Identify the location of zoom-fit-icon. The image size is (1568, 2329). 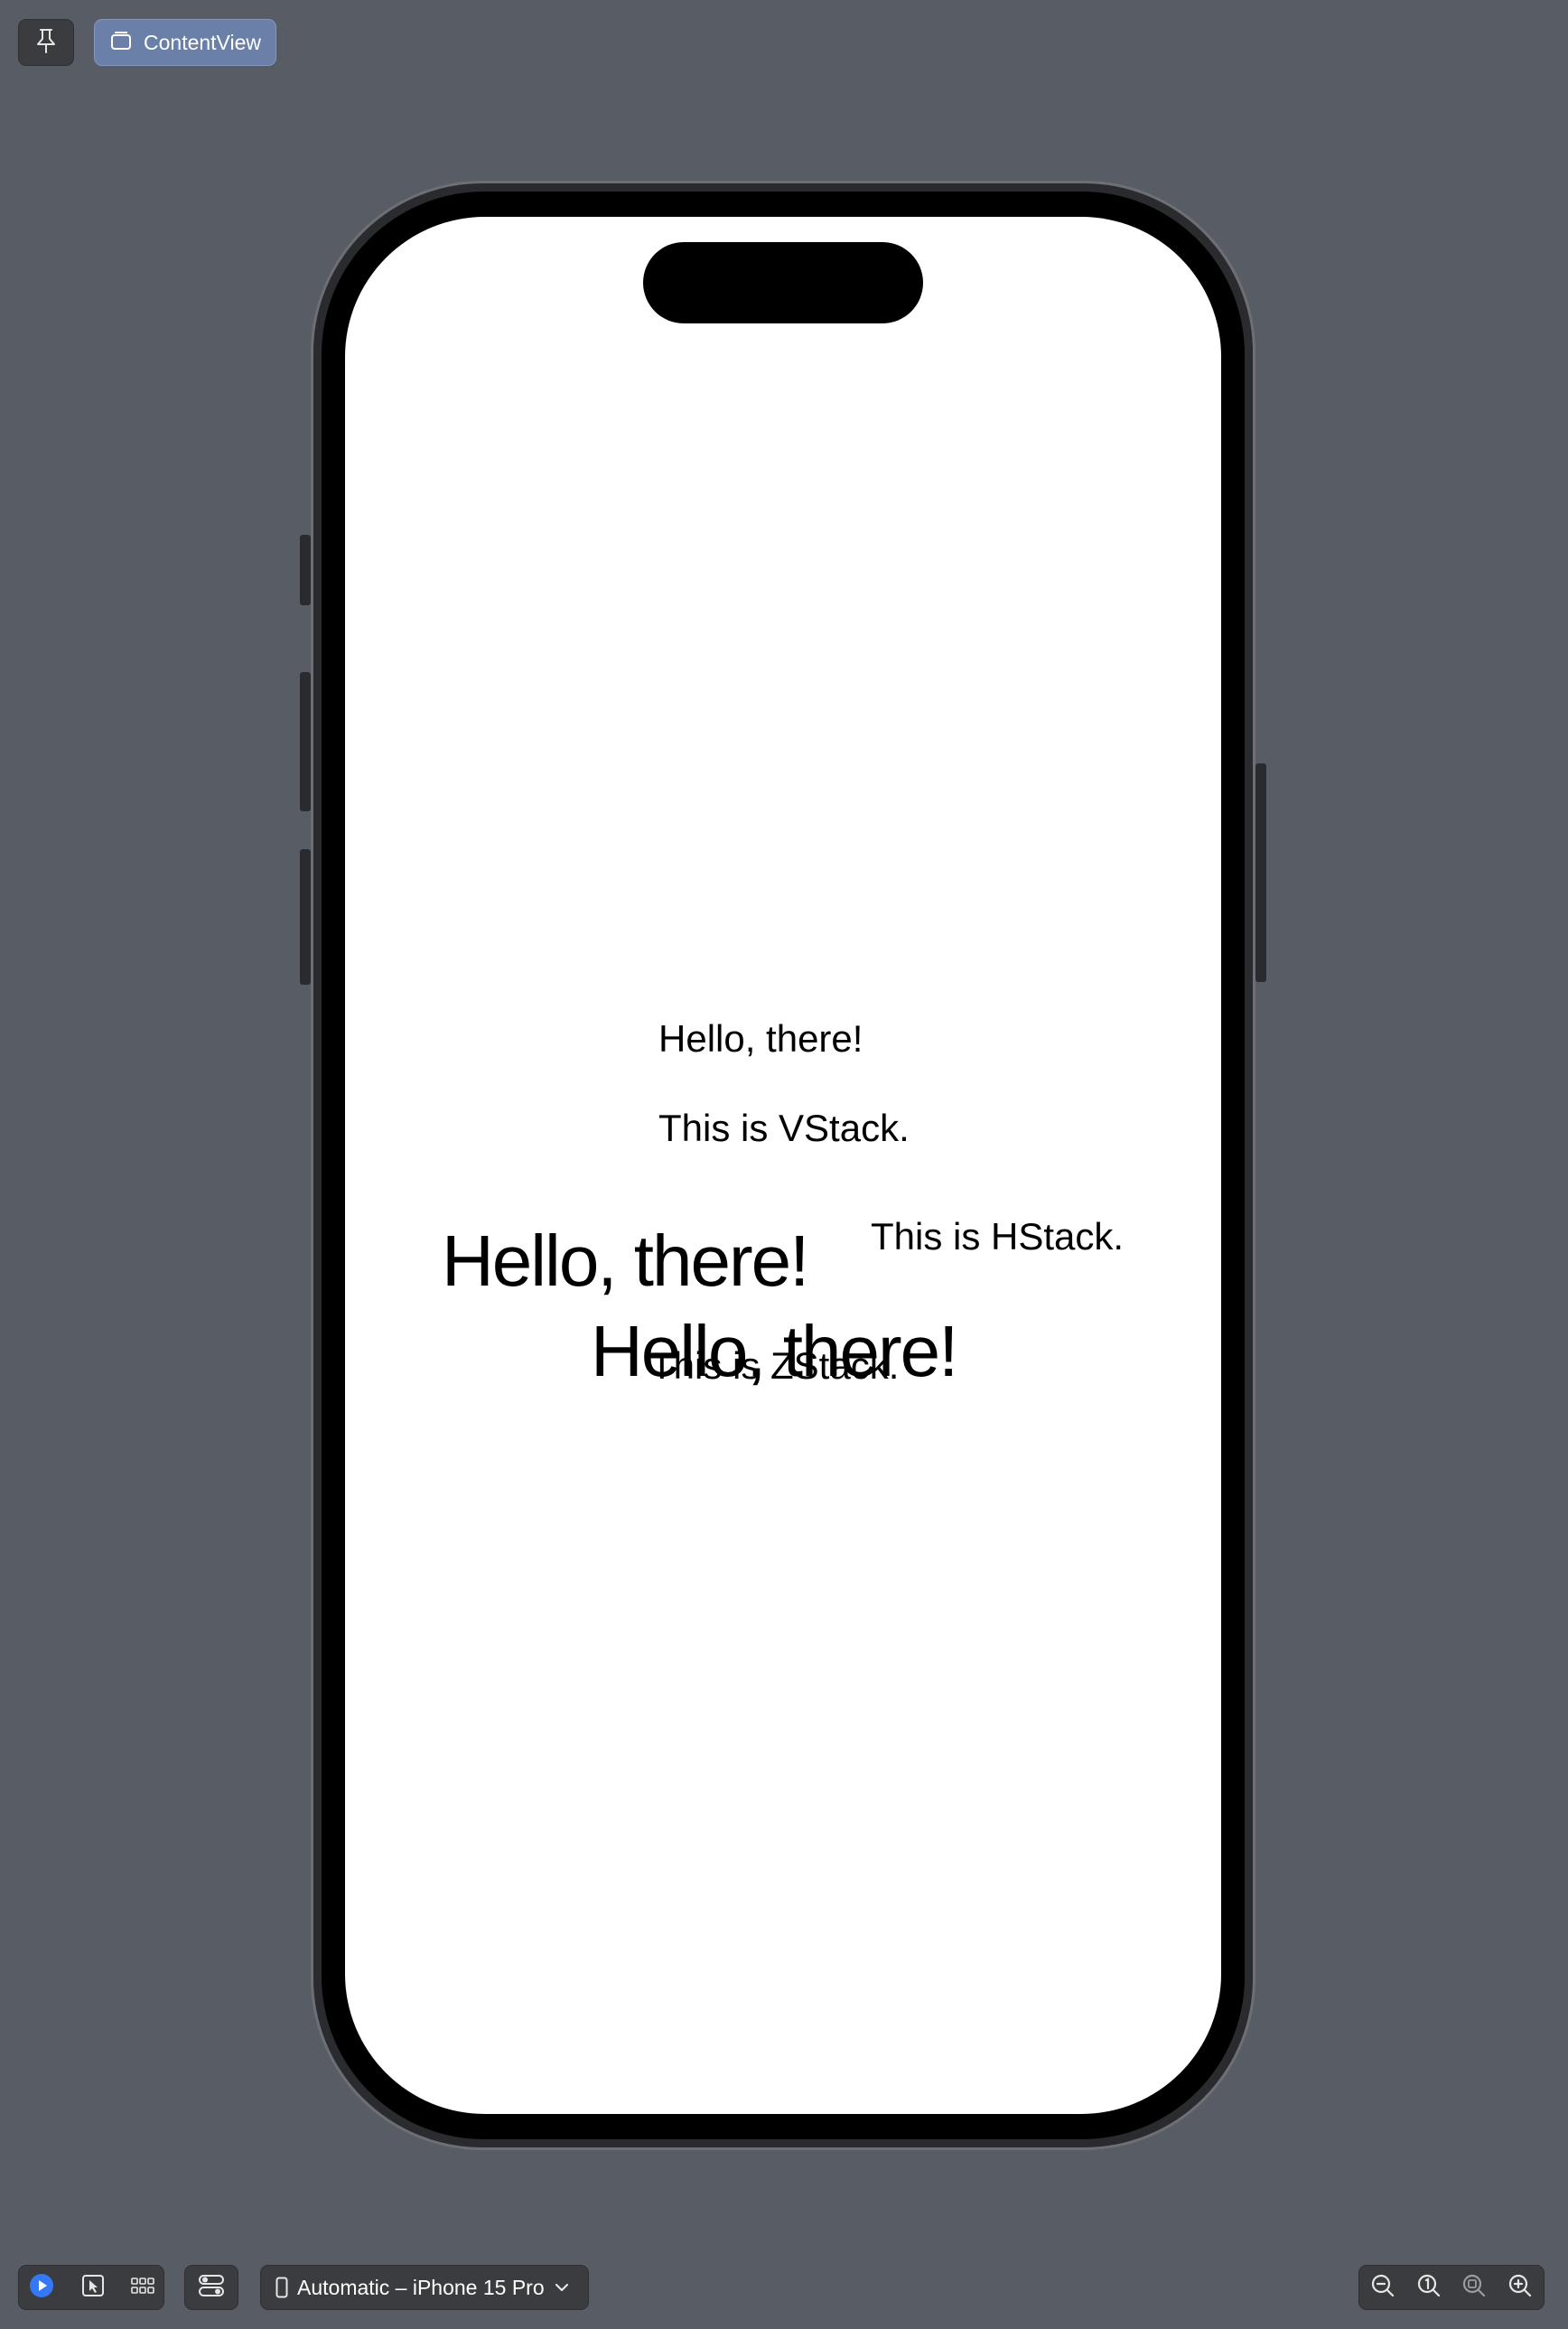
(1474, 2288).